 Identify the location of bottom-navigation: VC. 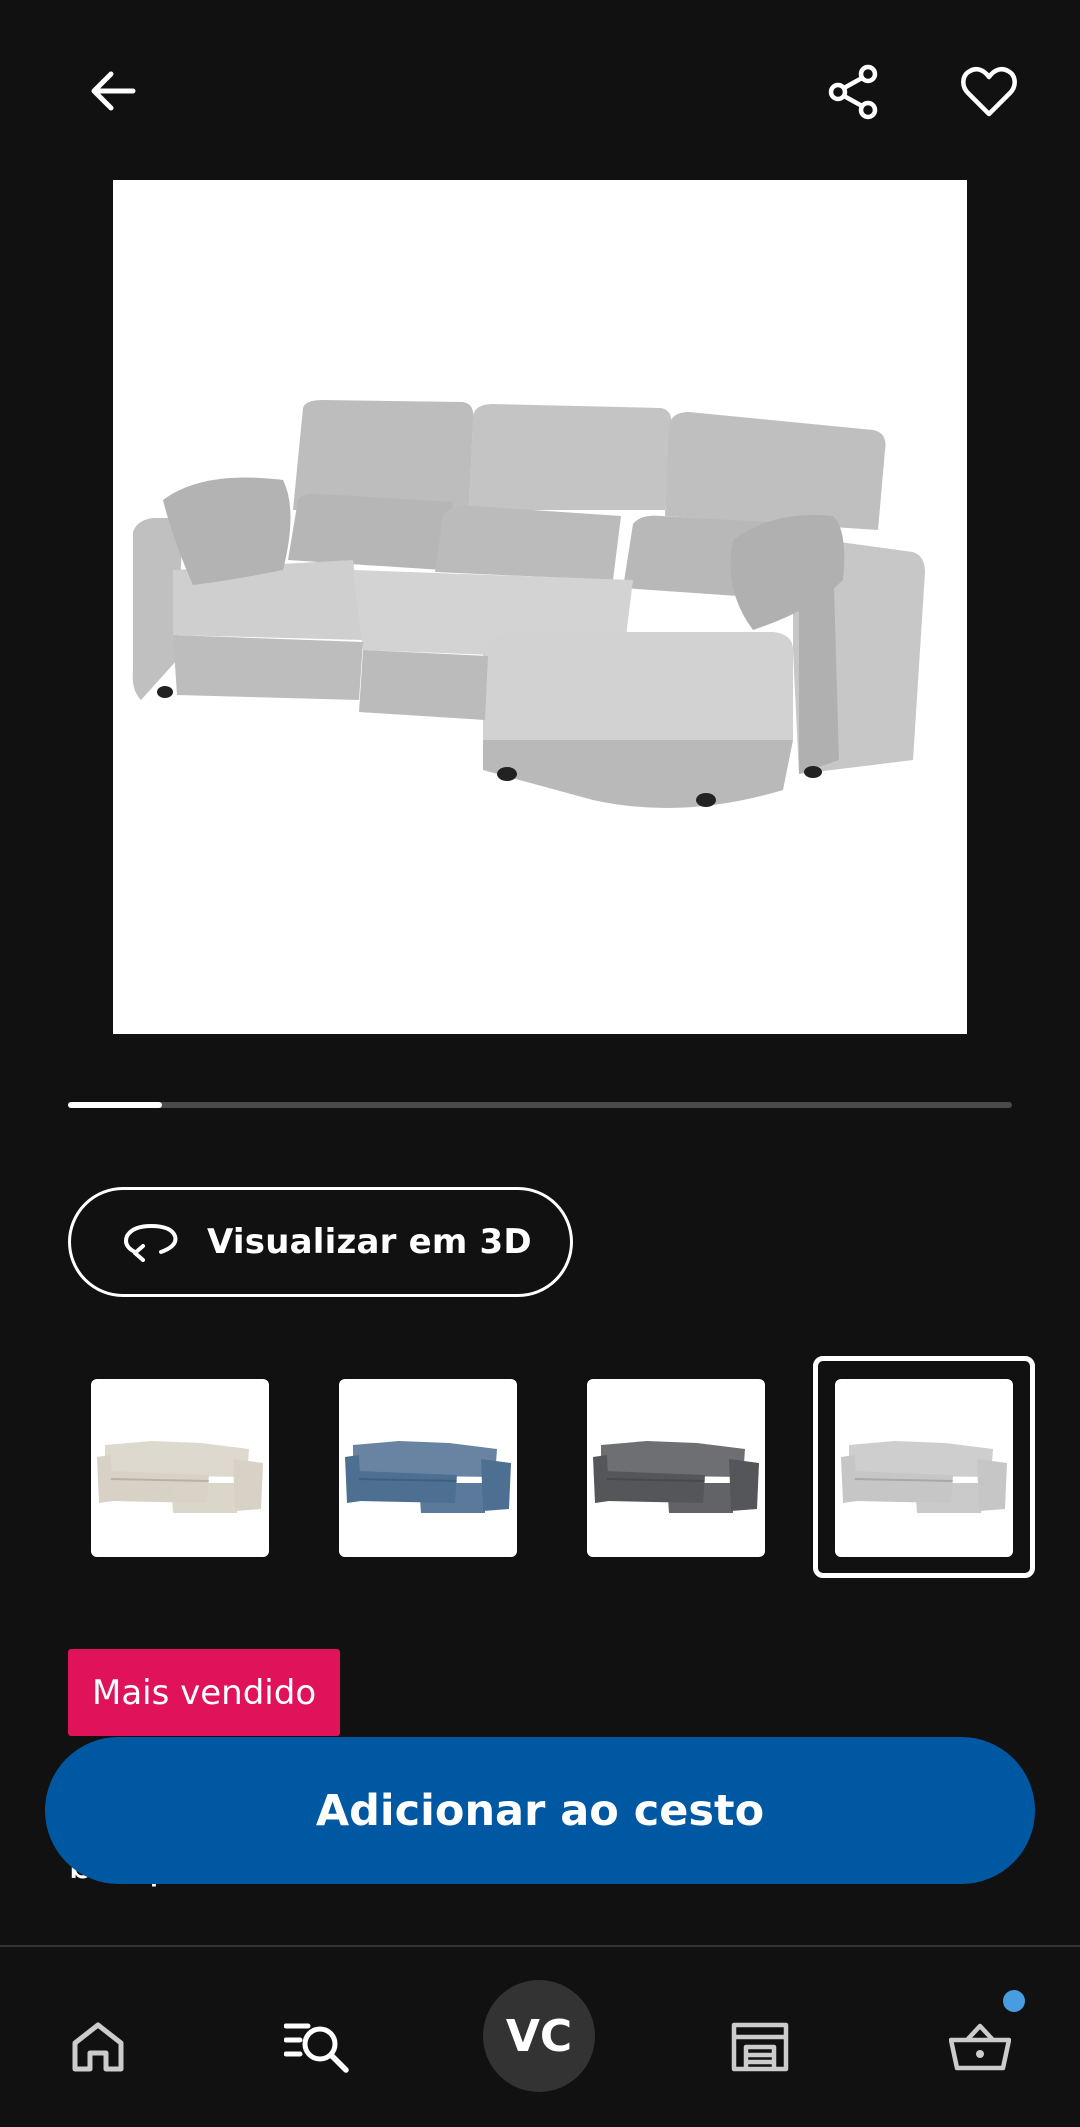
(540, 2036).